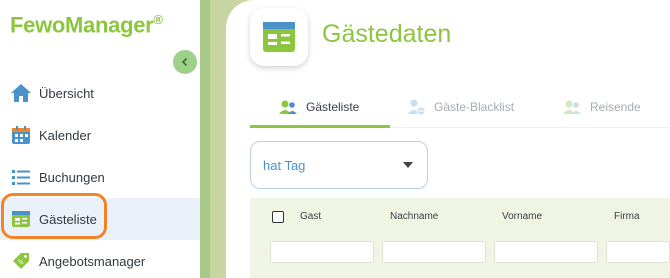 The image size is (670, 278). What do you see at coordinates (546, 252) in the screenshot?
I see `filter-input-vorname` at bounding box center [546, 252].